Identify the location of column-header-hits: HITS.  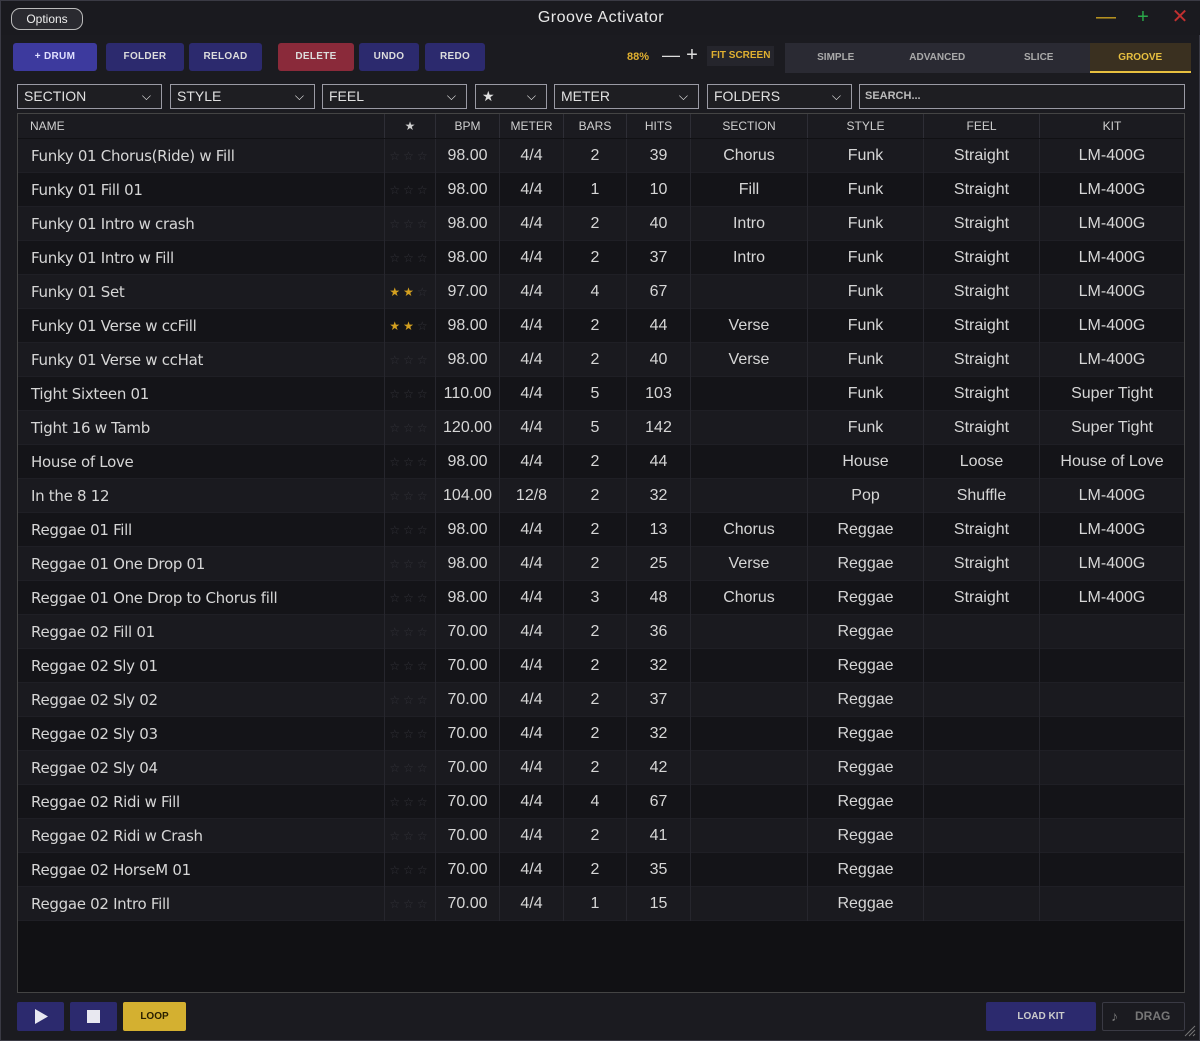
(659, 126).